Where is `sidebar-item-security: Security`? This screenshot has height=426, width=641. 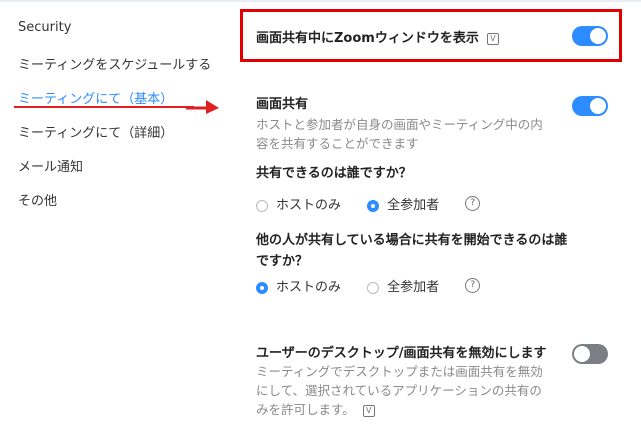
sidebar-item-security: Security is located at coordinates (44, 27).